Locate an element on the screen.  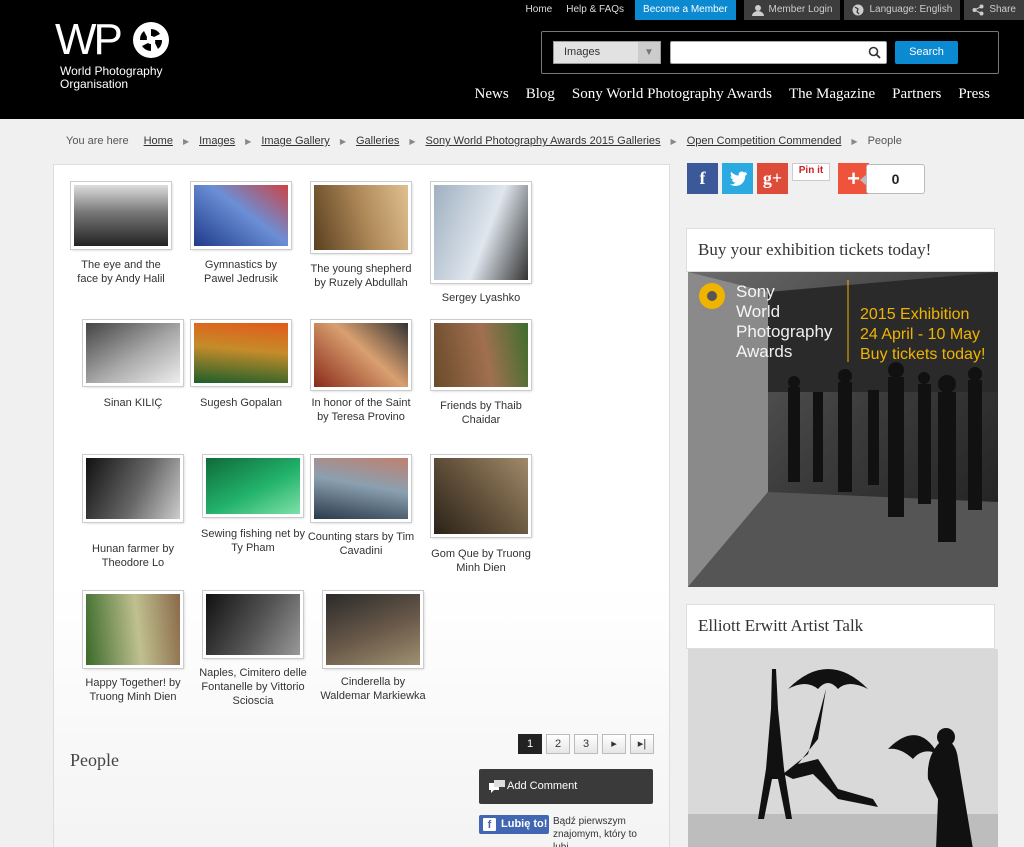
erwitt-umbrella-photo is located at coordinates (843, 748).